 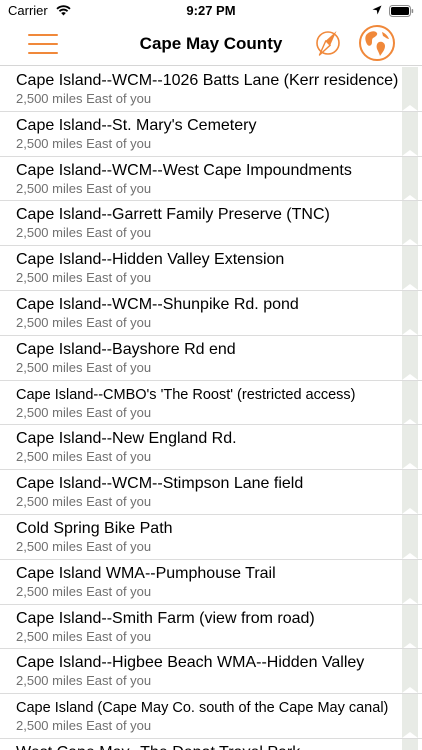 I want to click on compass-icon, so click(x=328, y=43).